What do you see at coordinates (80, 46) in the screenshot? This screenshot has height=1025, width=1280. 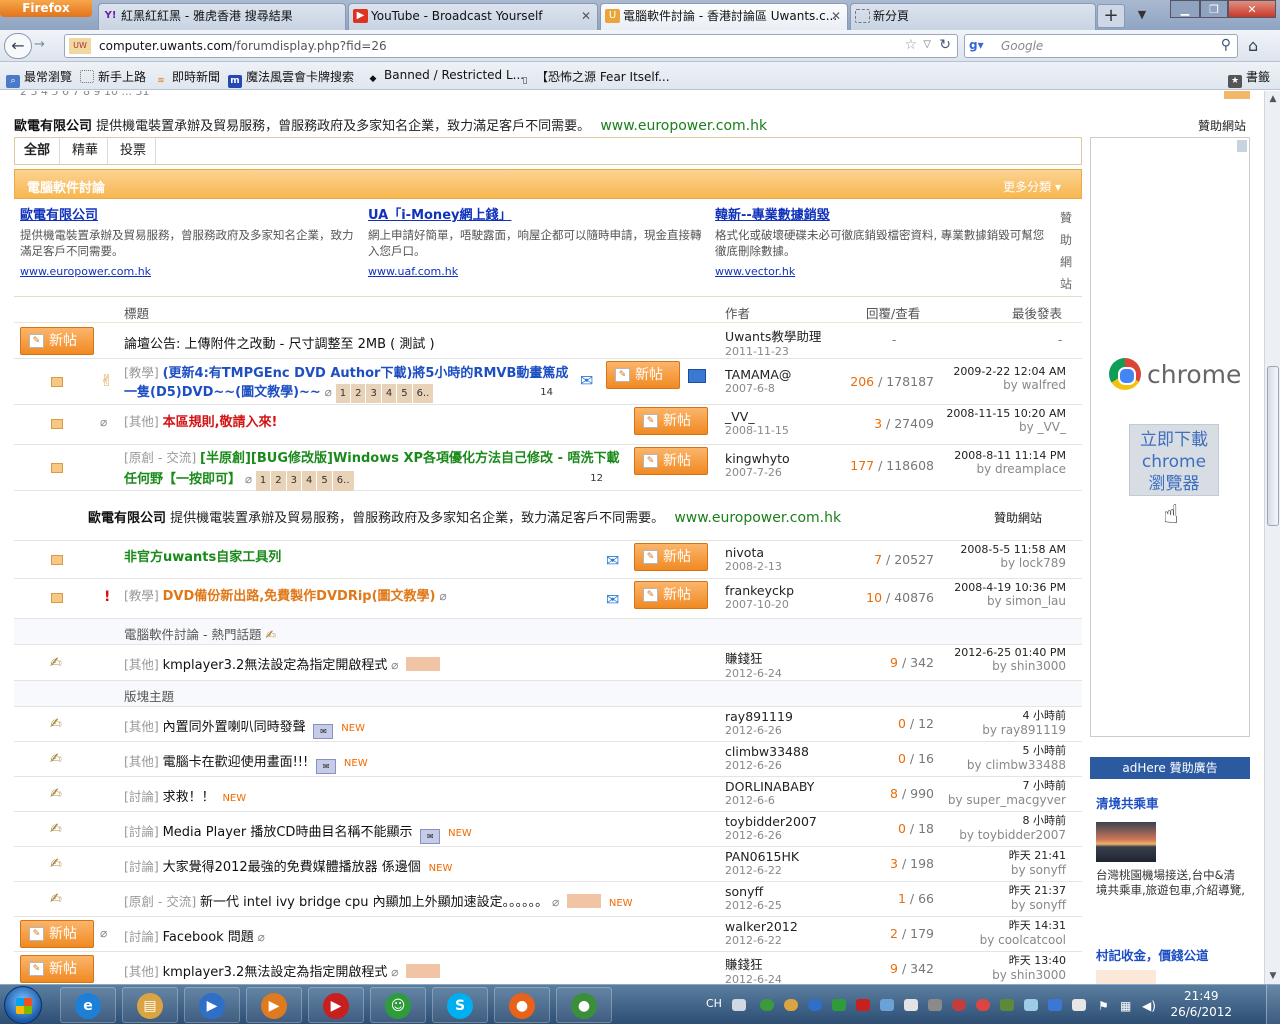 I see `site-identity-icon: UW` at bounding box center [80, 46].